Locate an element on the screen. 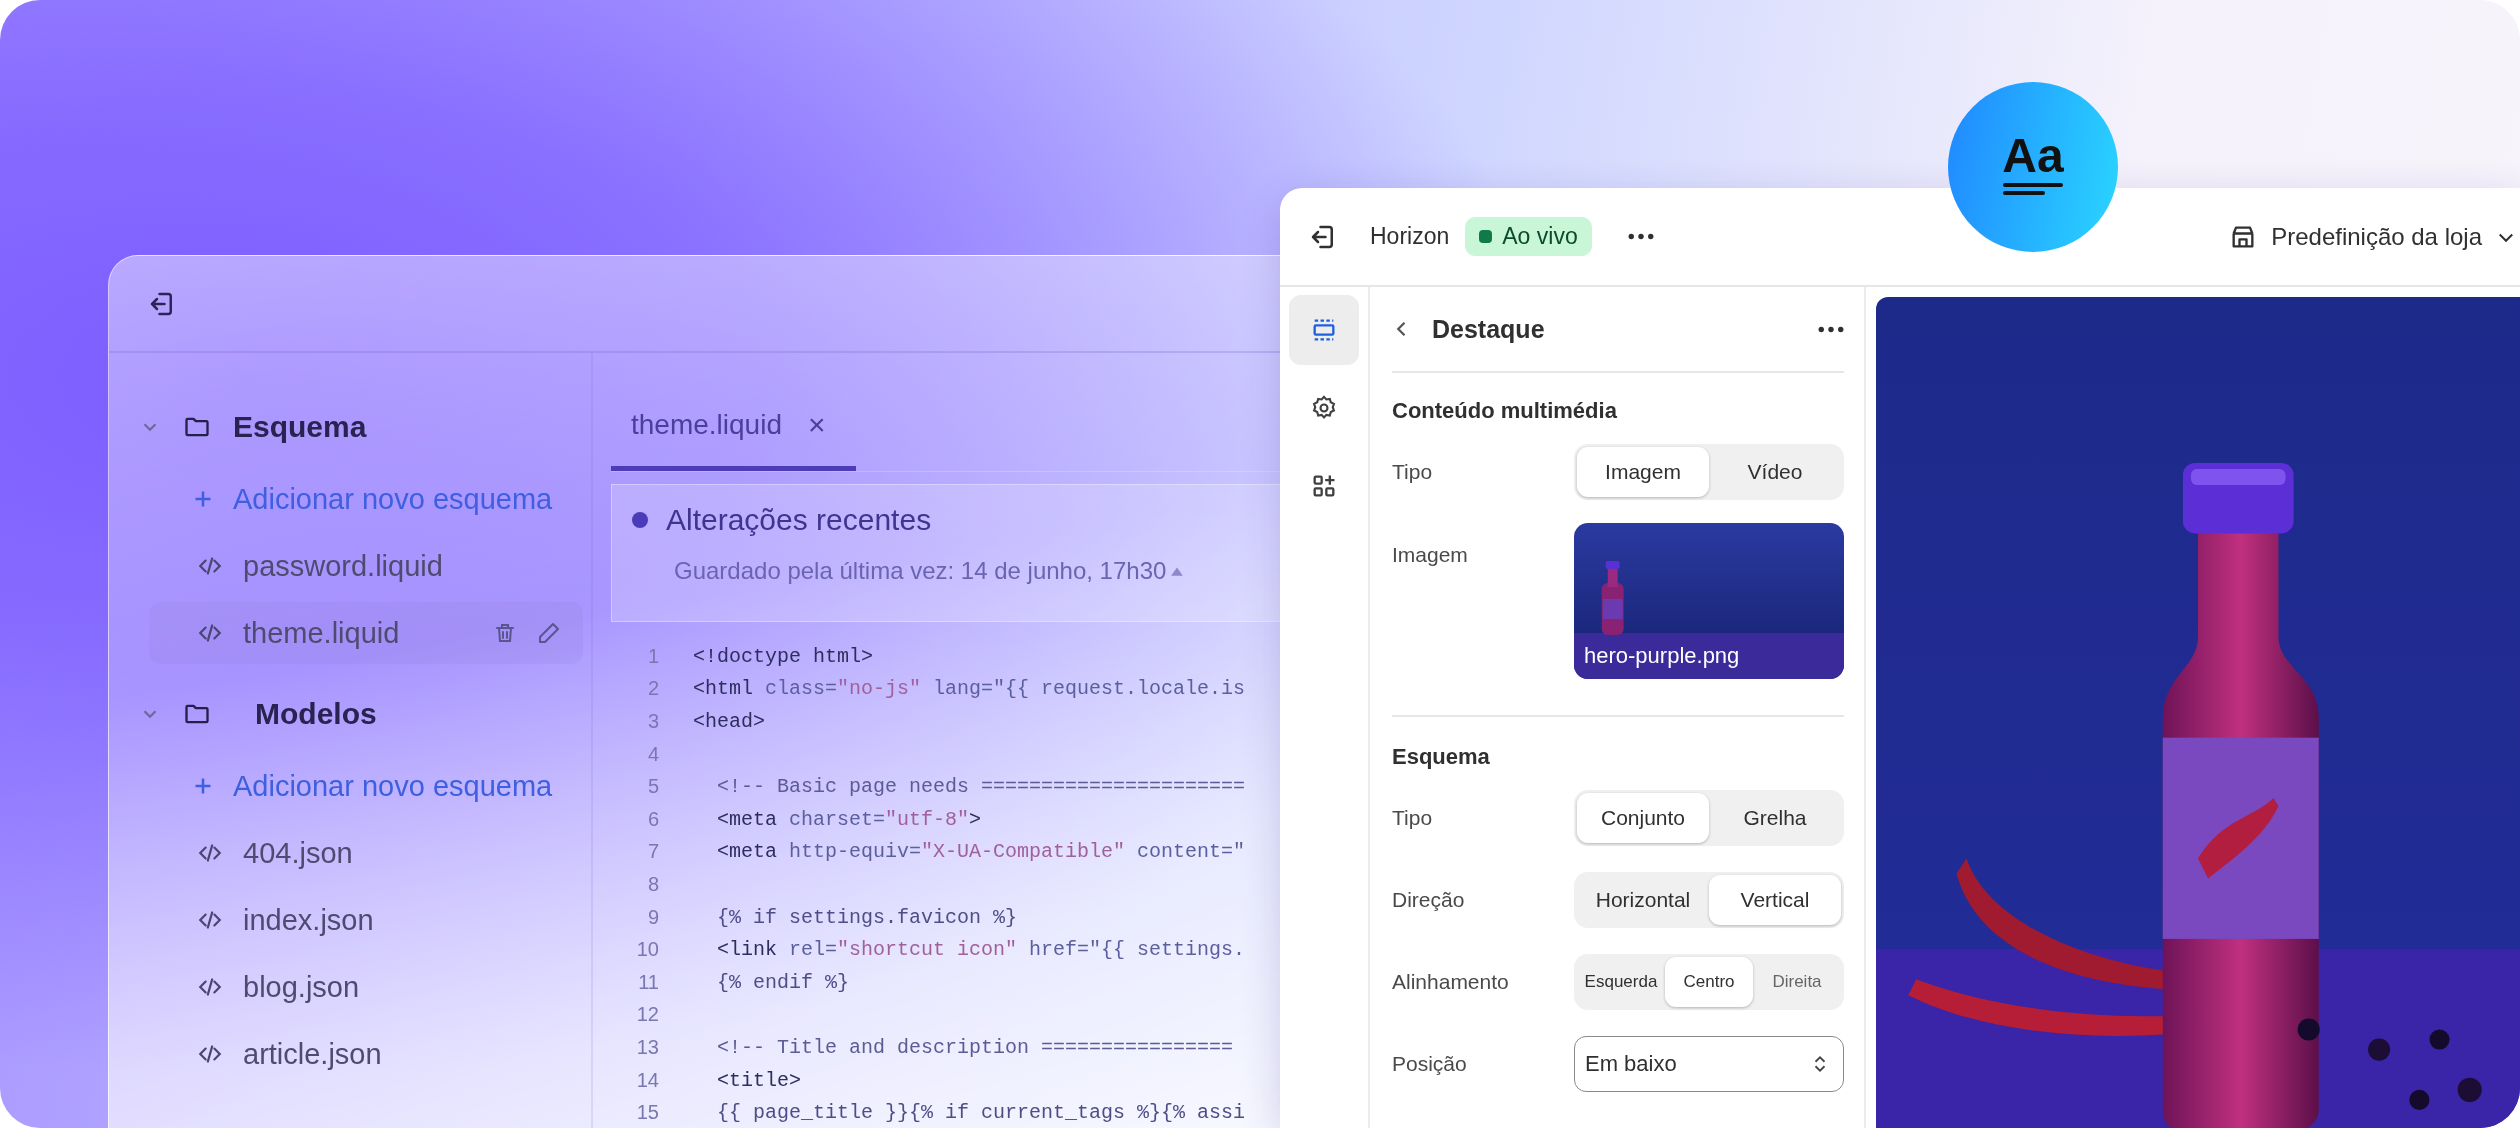  line-number: 15 is located at coordinates (647, 1113).